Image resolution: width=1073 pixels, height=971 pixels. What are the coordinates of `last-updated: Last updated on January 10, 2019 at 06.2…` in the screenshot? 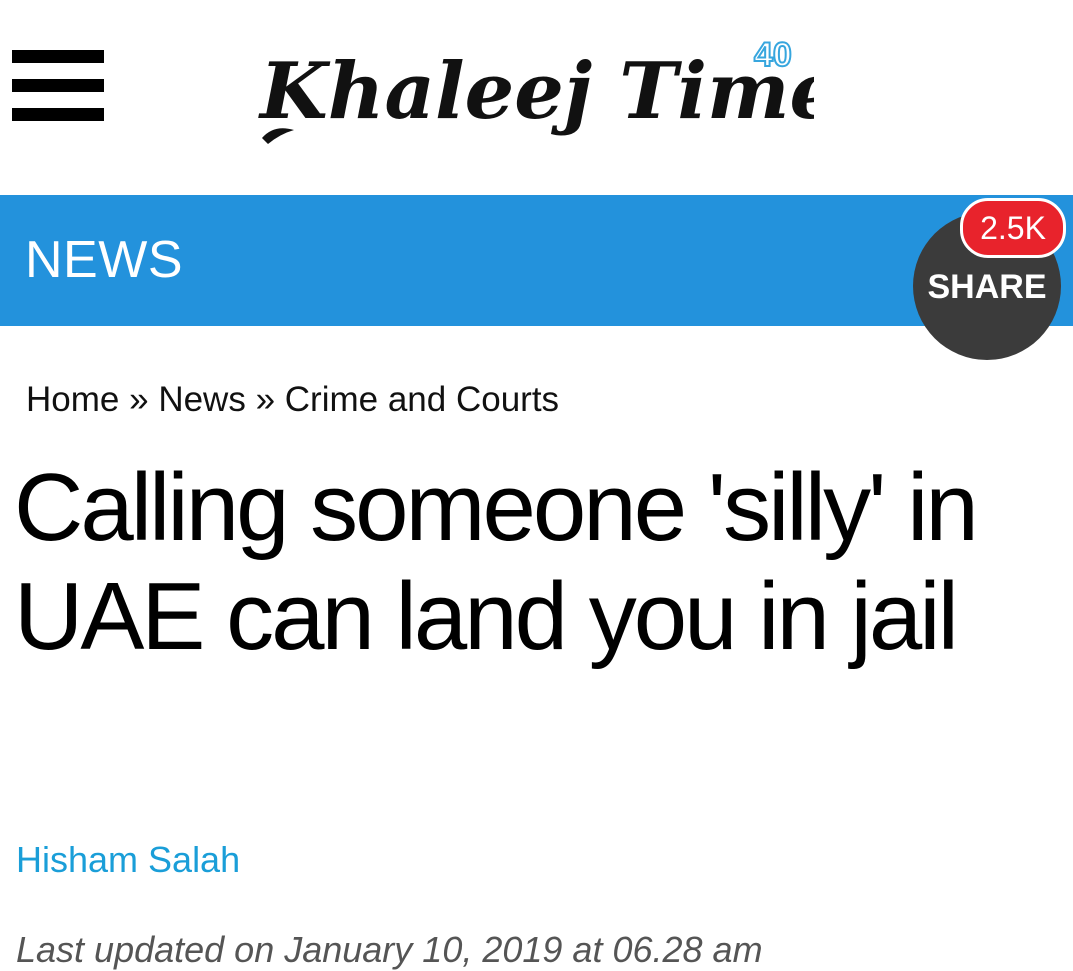 It's located at (389, 949).